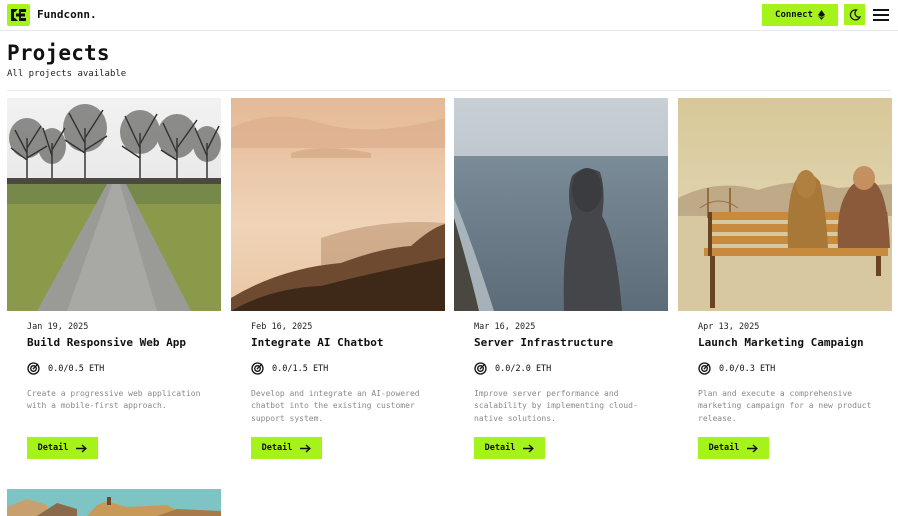  What do you see at coordinates (449, 15) in the screenshot?
I see `top-navbar: Fundconn. Connect` at bounding box center [449, 15].